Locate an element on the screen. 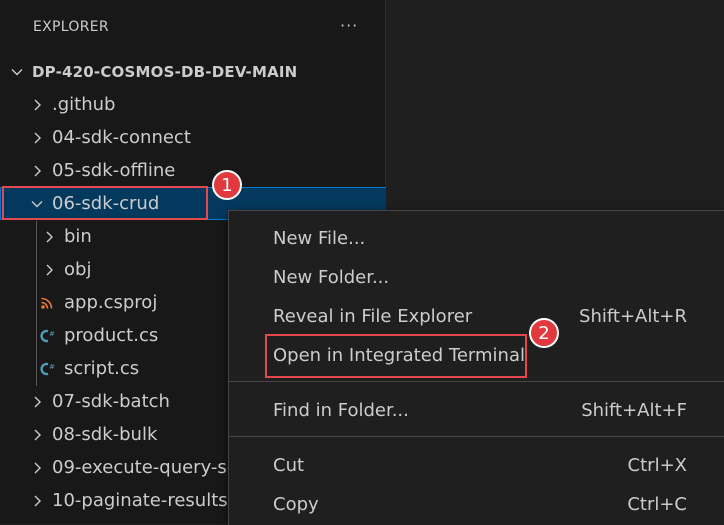  tree-item-label: bin is located at coordinates (78, 236).